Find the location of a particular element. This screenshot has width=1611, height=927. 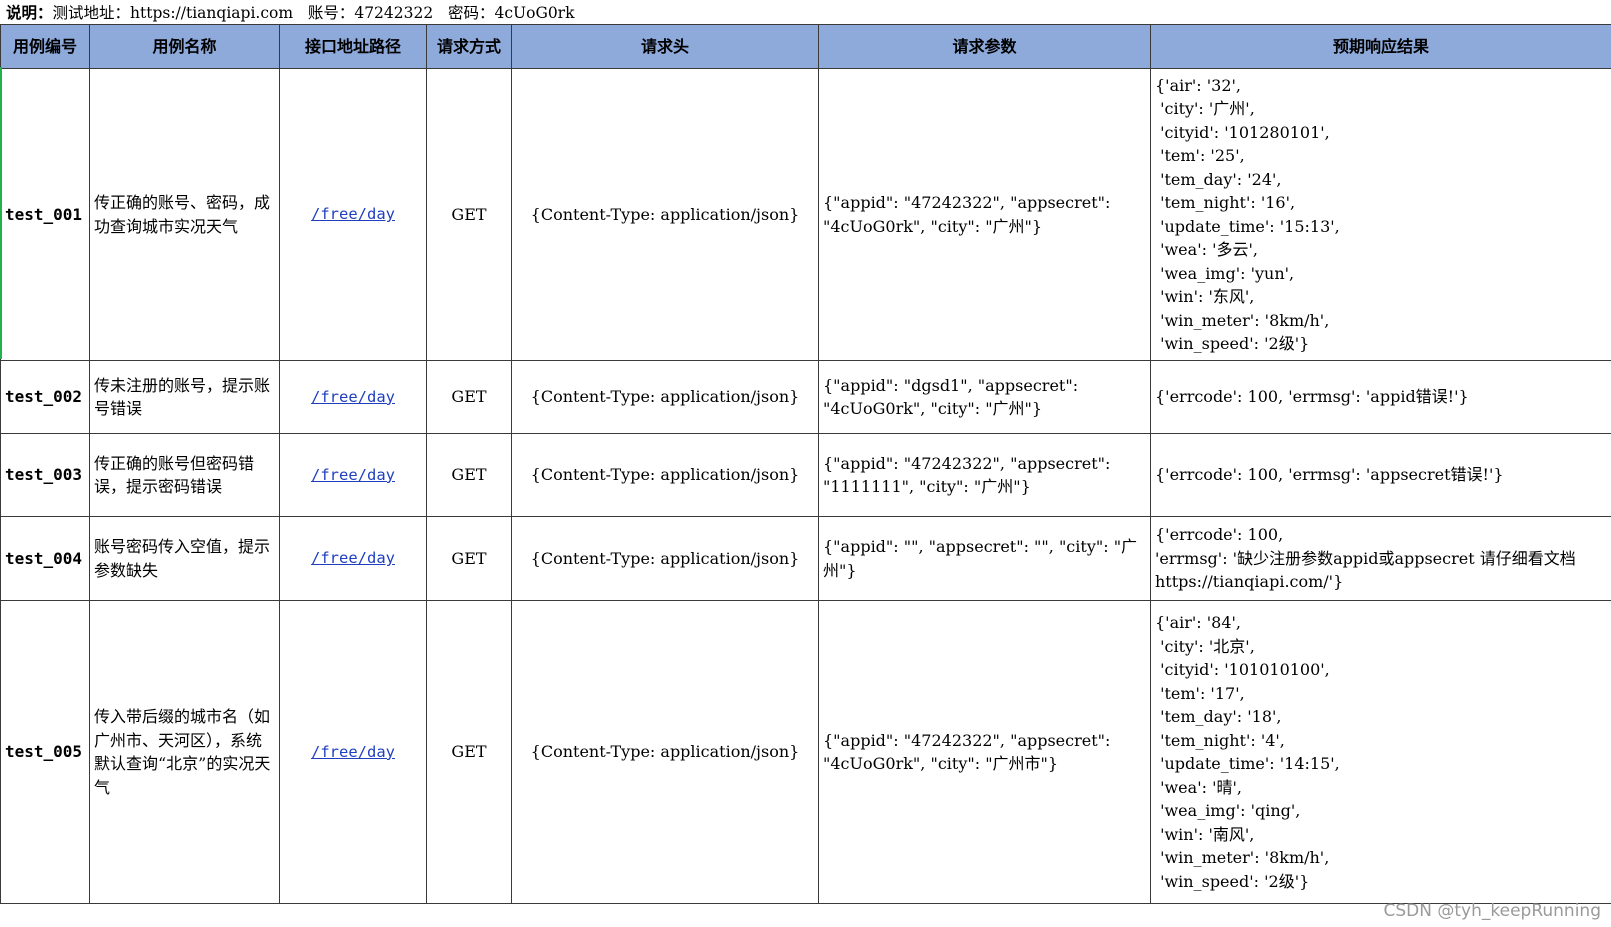

header-row: 用例编号 用例名称 接口地址路径 请求方式 请求头 请求参数 预期响应结果 is located at coordinates (805, 46).